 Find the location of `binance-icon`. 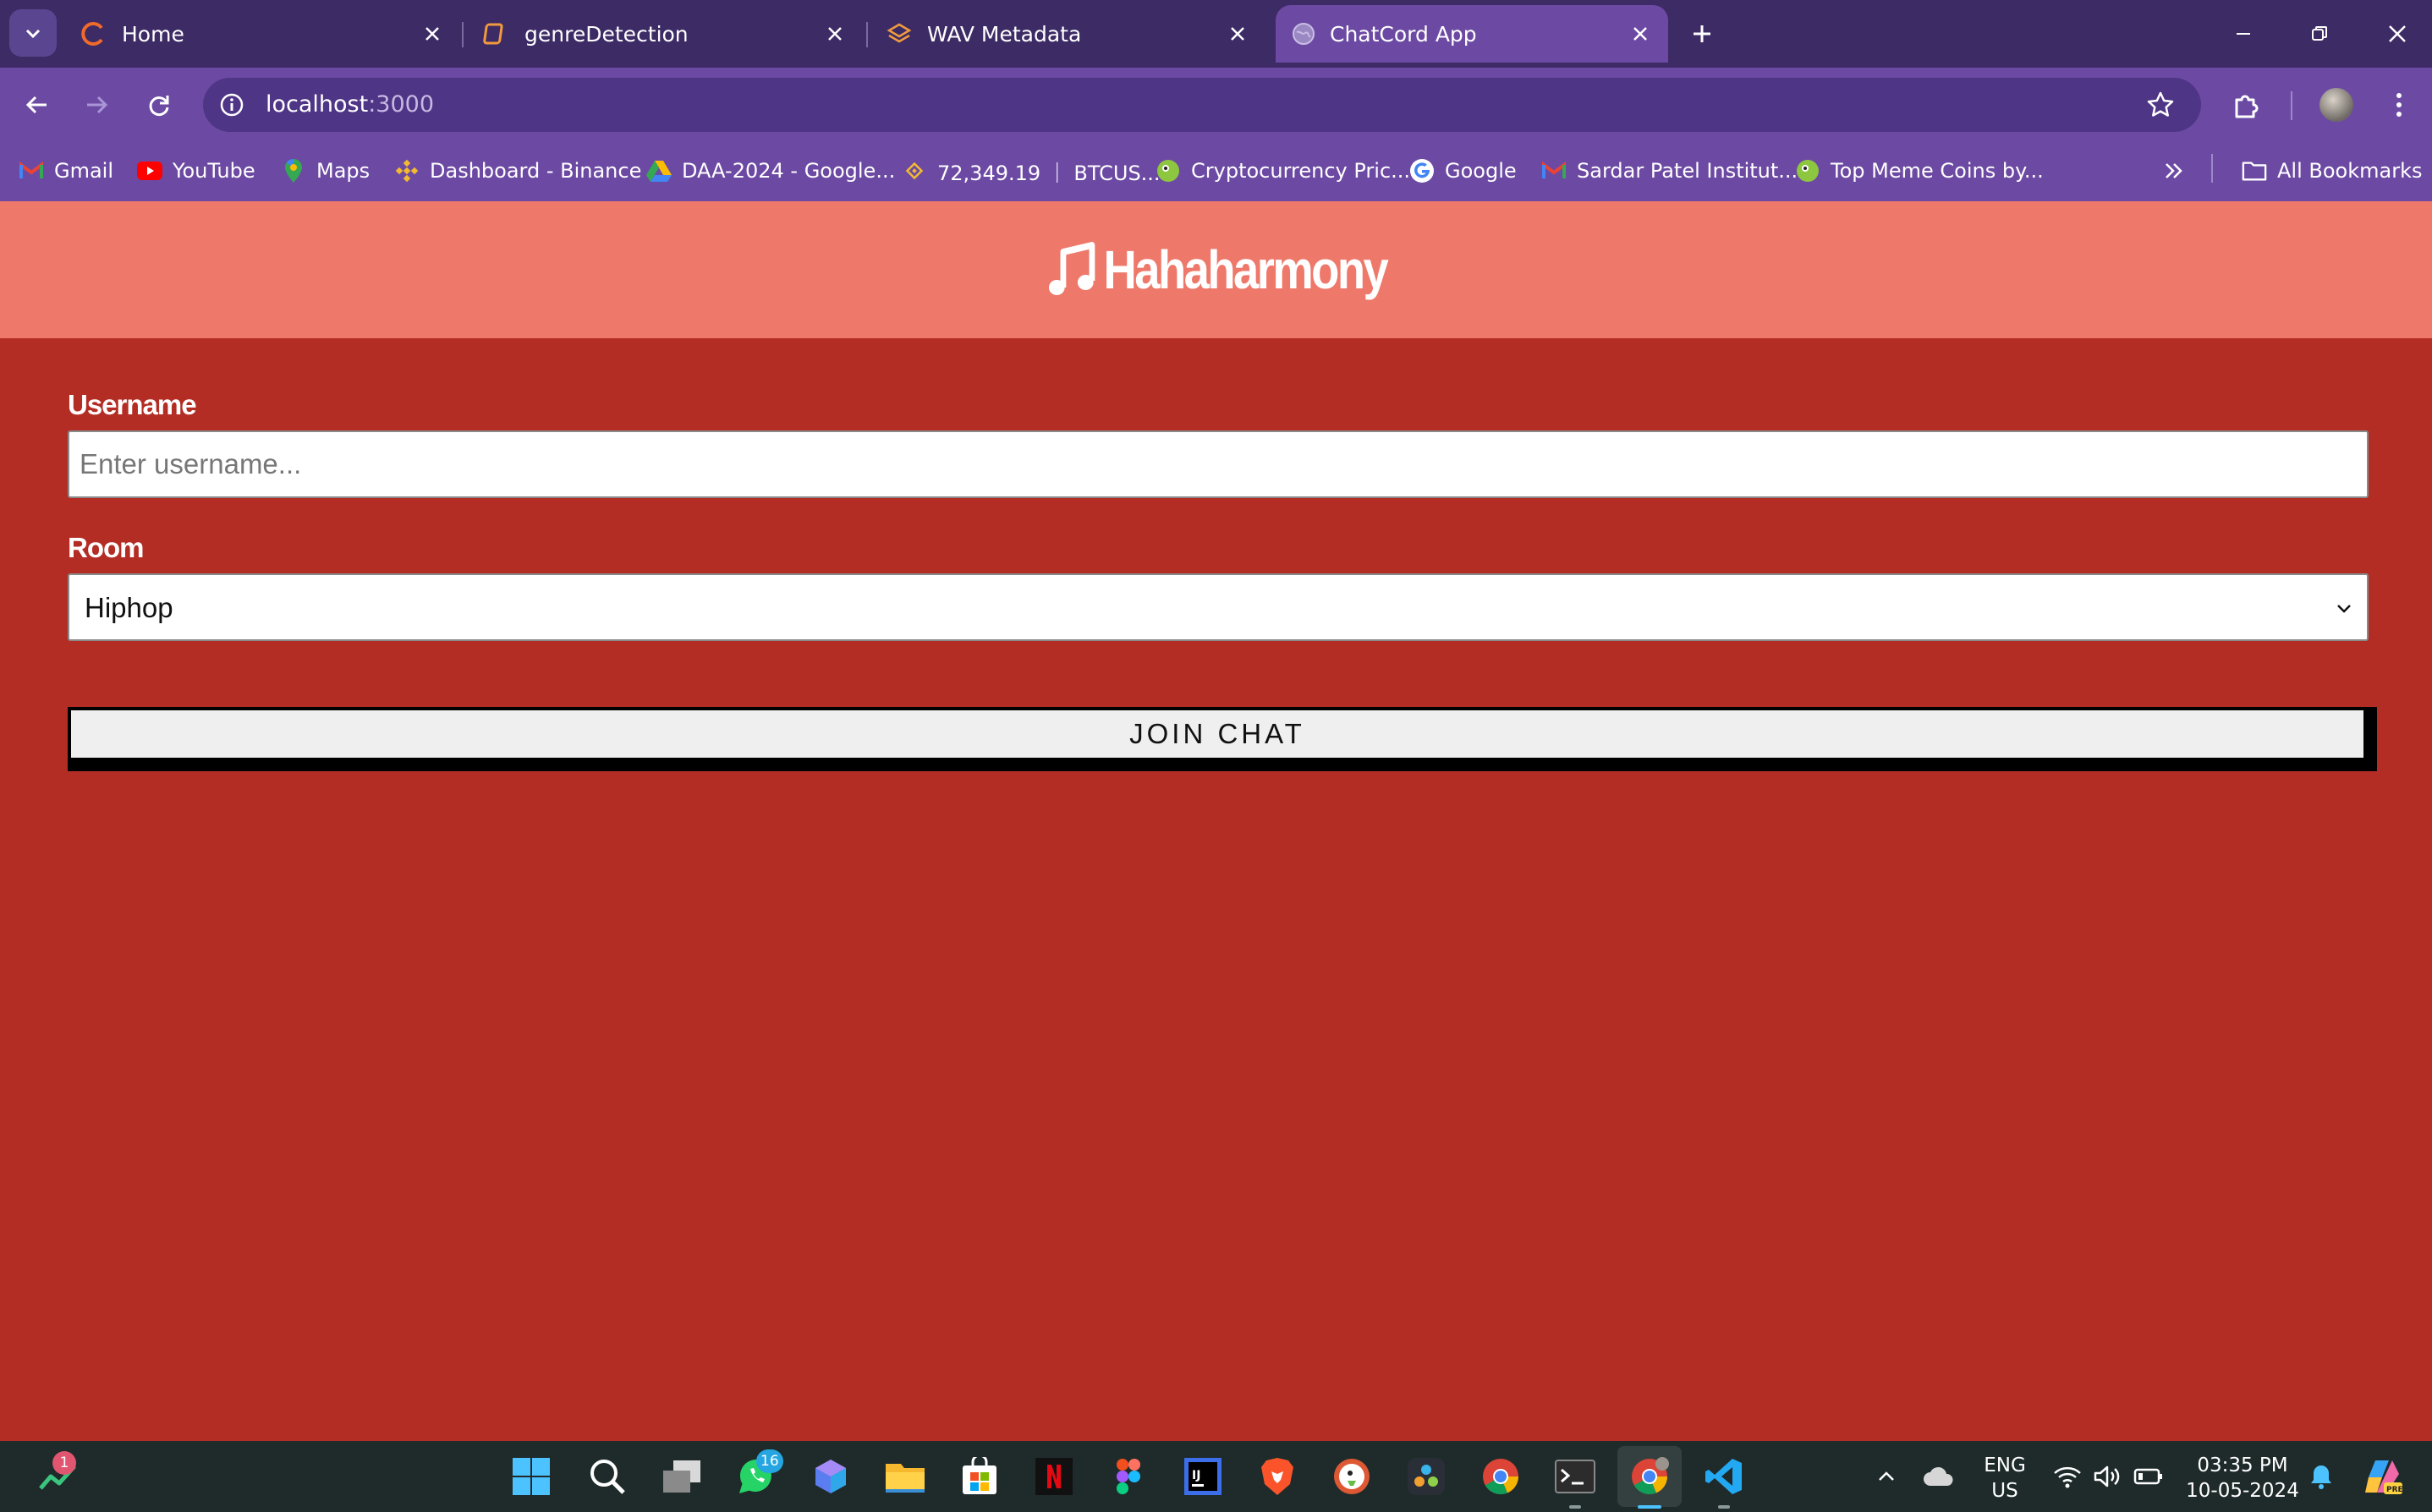

binance-icon is located at coordinates (407, 171).